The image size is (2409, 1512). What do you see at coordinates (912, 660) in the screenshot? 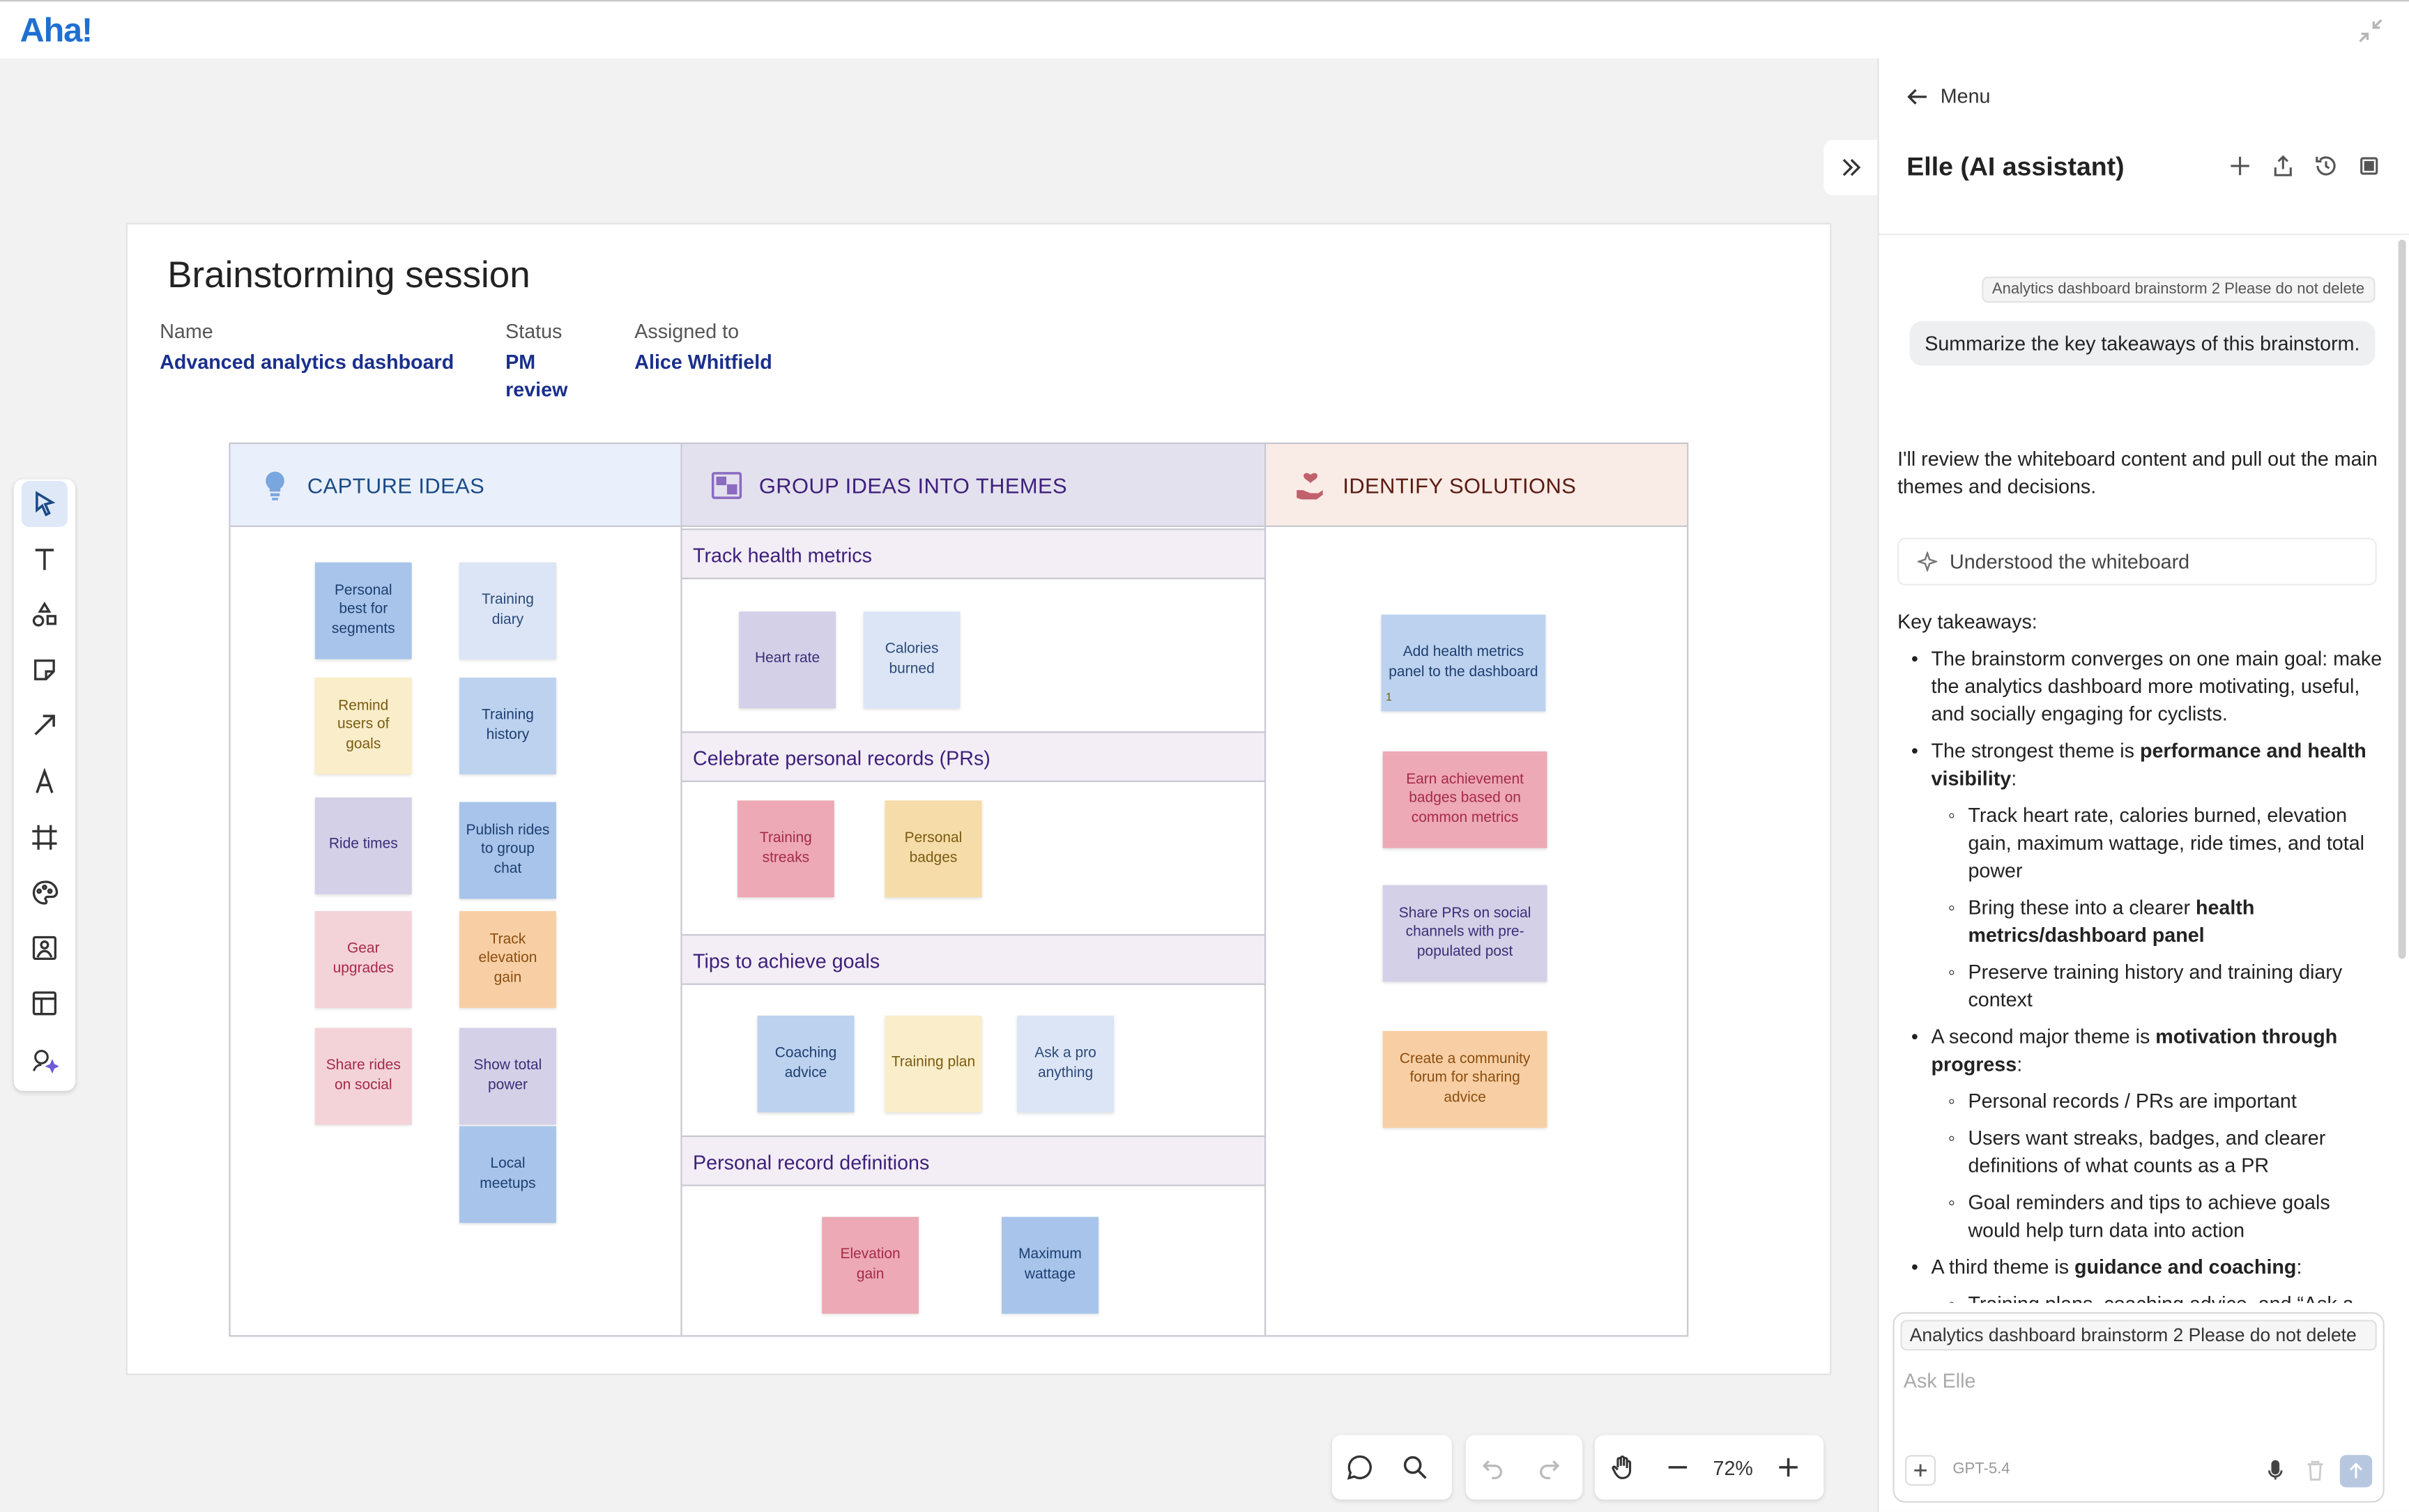
I see `sticky-note: Calories burned` at bounding box center [912, 660].